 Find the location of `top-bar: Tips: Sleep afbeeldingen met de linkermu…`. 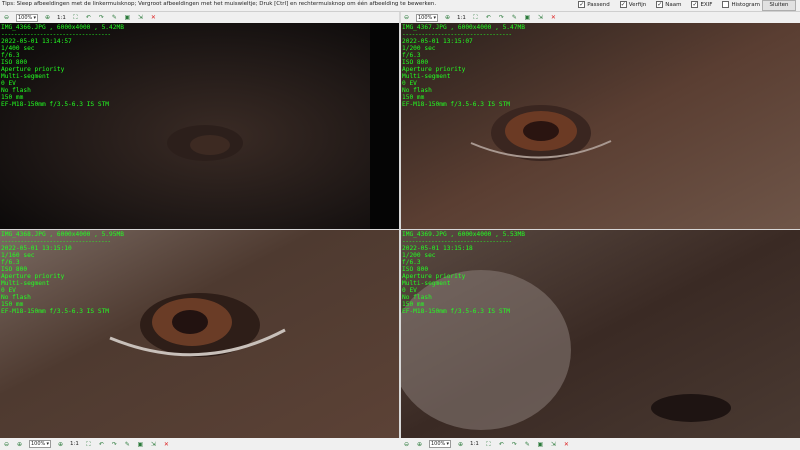

top-bar: Tips: Sleep afbeeldingen met de linkermu… is located at coordinates (400, 6).